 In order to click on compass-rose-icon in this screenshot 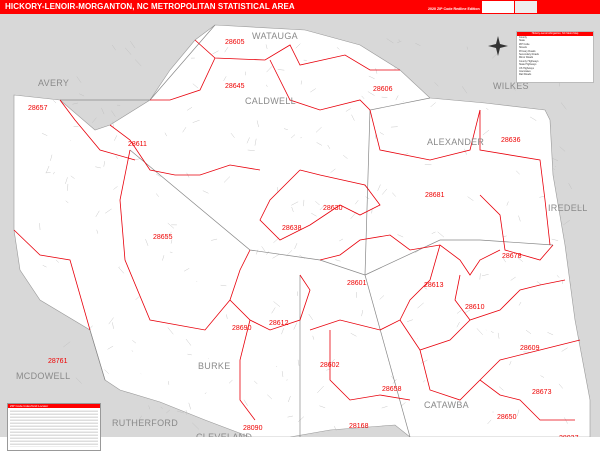, I will do `click(498, 46)`.